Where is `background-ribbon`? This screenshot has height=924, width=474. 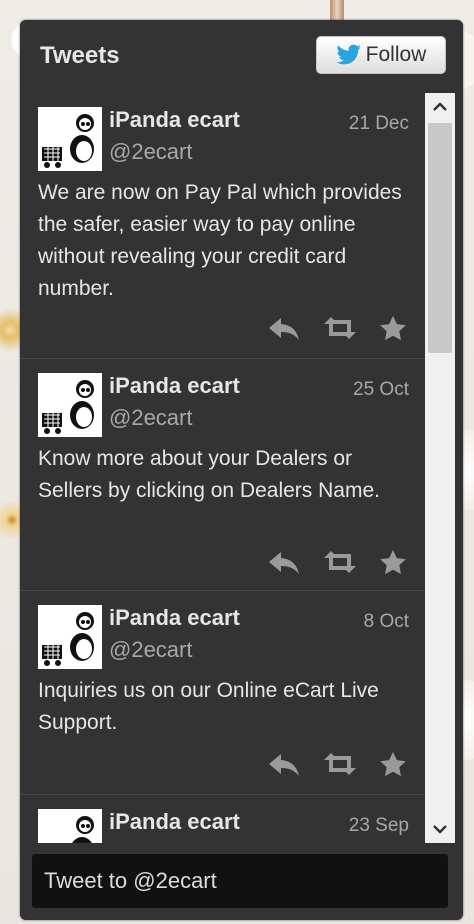 background-ribbon is located at coordinates (337, 11).